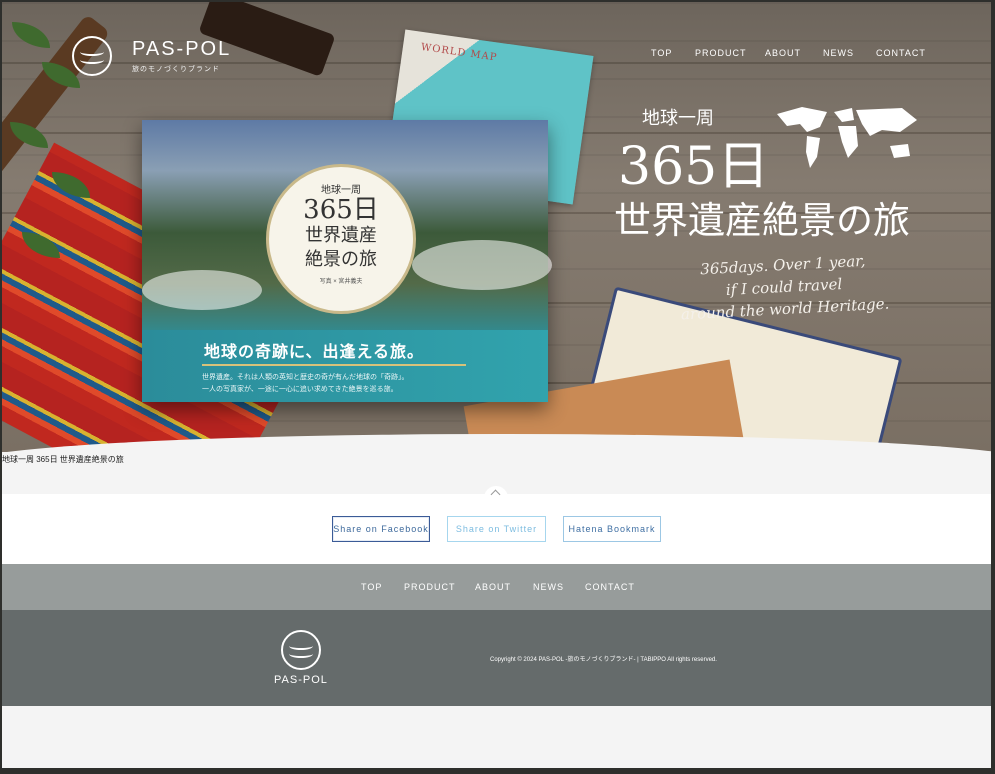  What do you see at coordinates (762, 220) in the screenshot?
I see `headline-mid: 世界遺産絶景の旅` at bounding box center [762, 220].